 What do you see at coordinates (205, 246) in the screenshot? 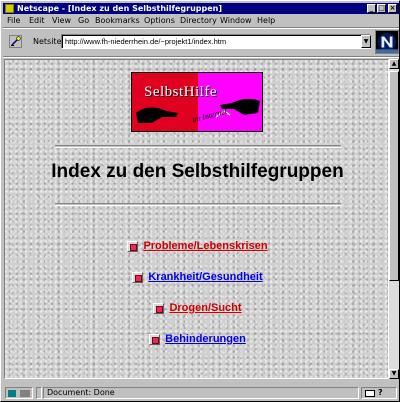
I see `link-probleme-lebenskrisen: Probleme/Lebenskrisen` at bounding box center [205, 246].